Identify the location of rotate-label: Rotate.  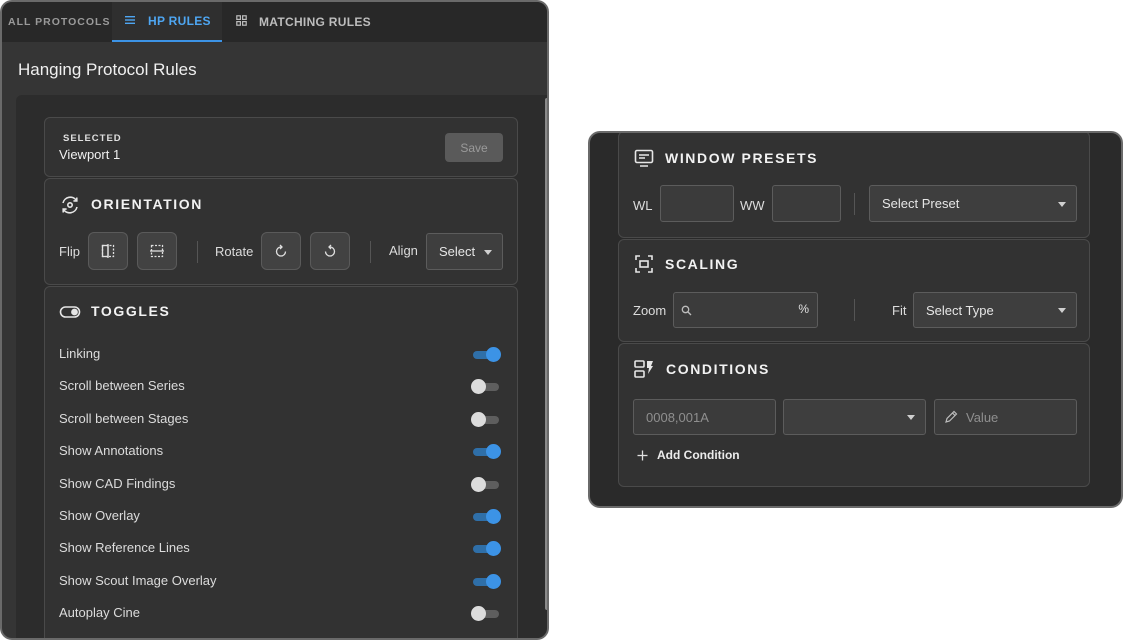
(234, 251).